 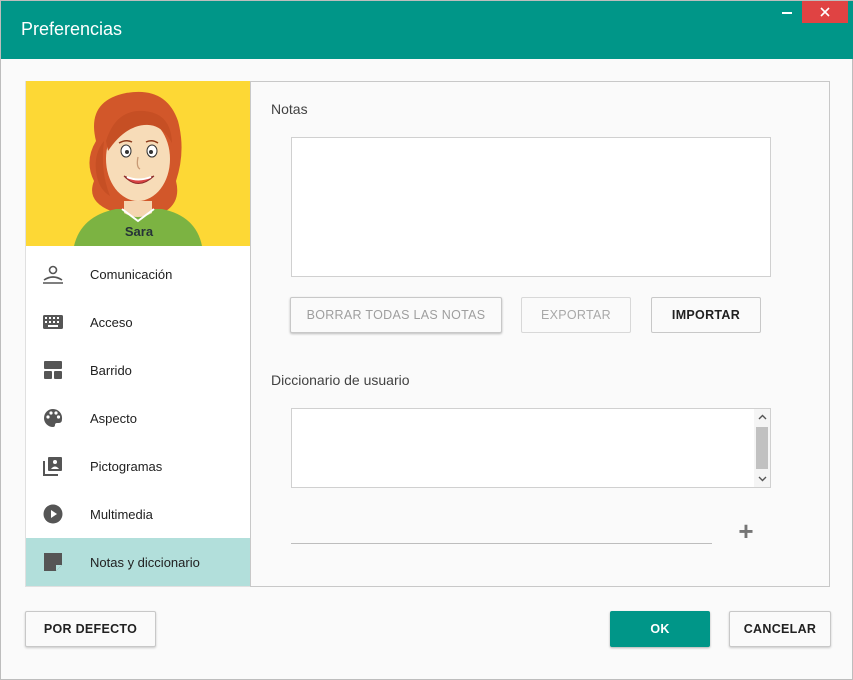 What do you see at coordinates (145, 562) in the screenshot?
I see `sidebar-item-label: Notas y diccionario` at bounding box center [145, 562].